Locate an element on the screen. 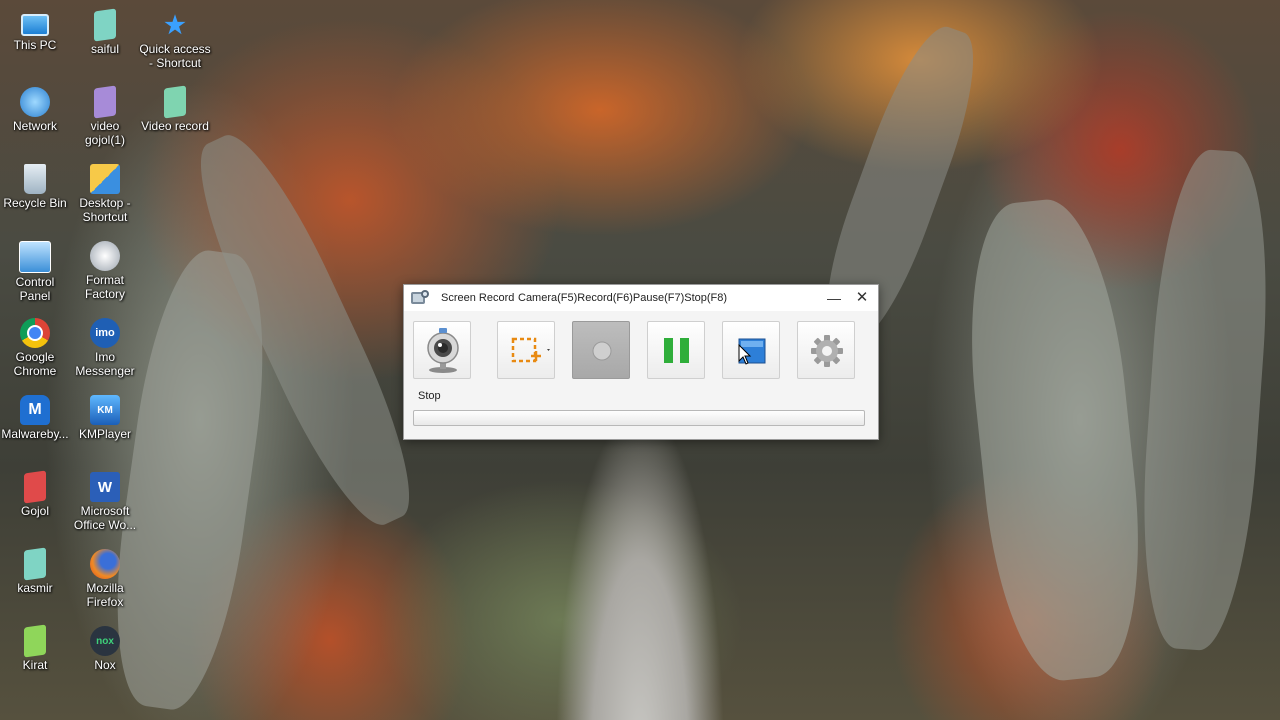 Image resolution: width=1280 pixels, height=720 pixels. desktop-icon-label: Video record is located at coordinates (175, 126).